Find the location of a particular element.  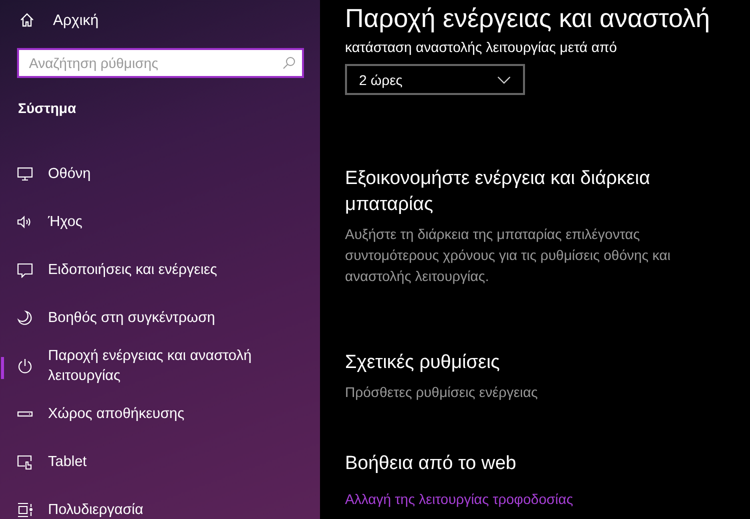

power-icon is located at coordinates (25, 366).